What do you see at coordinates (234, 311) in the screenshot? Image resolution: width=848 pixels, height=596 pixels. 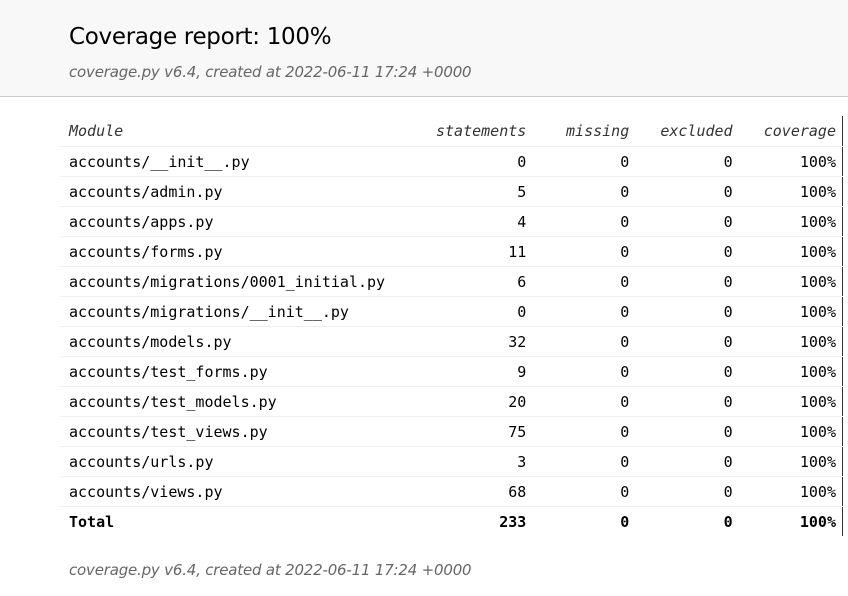 I see `module-link: accounts/migrations/__init__.py` at bounding box center [234, 311].